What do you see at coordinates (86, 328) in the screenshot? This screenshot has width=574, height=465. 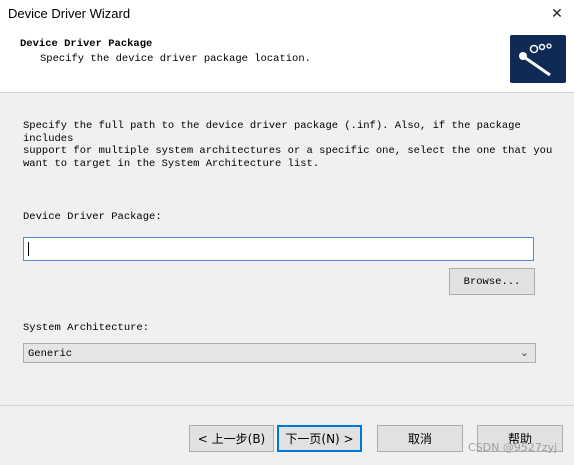 I see `architecture-label: System Architecture:` at bounding box center [86, 328].